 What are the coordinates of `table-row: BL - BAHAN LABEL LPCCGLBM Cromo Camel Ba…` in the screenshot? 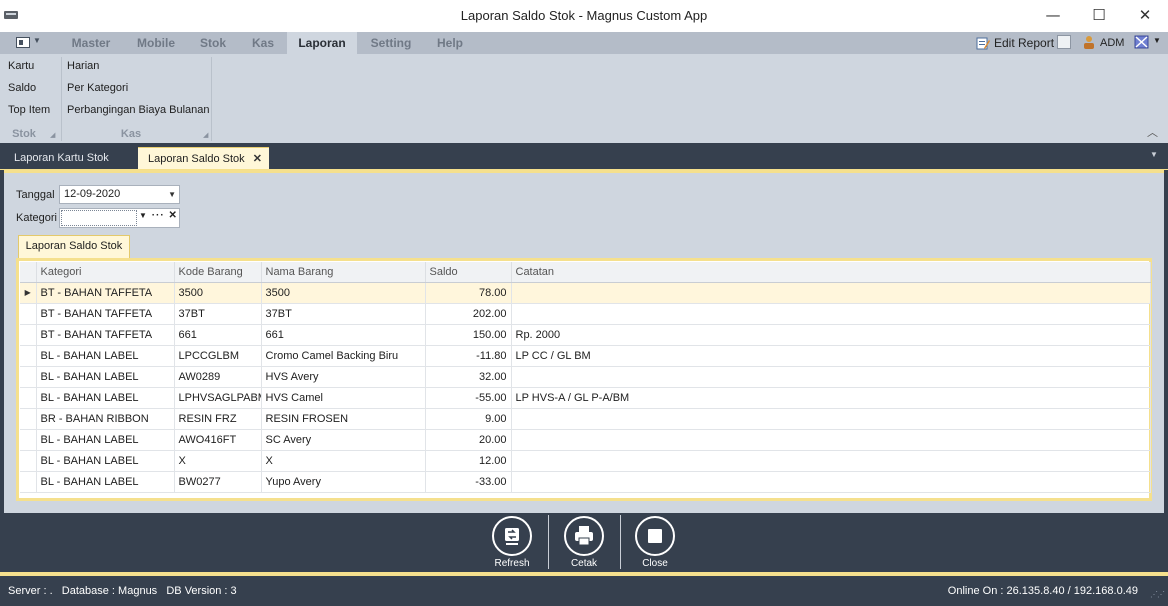 It's located at (585, 356).